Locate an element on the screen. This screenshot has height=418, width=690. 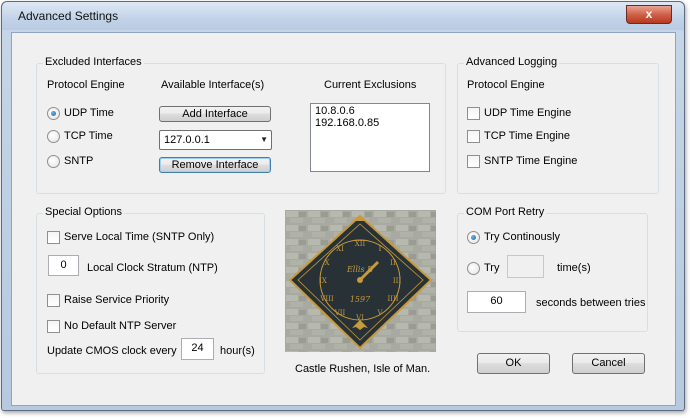
tcp-time-engine-label: TCP Time Engine is located at coordinates (527, 136).